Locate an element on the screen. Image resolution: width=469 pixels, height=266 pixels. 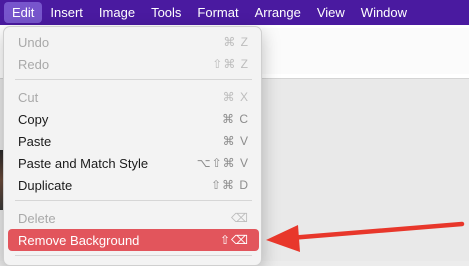
menu-item-delete: Delete ⌫ is located at coordinates (133, 218).